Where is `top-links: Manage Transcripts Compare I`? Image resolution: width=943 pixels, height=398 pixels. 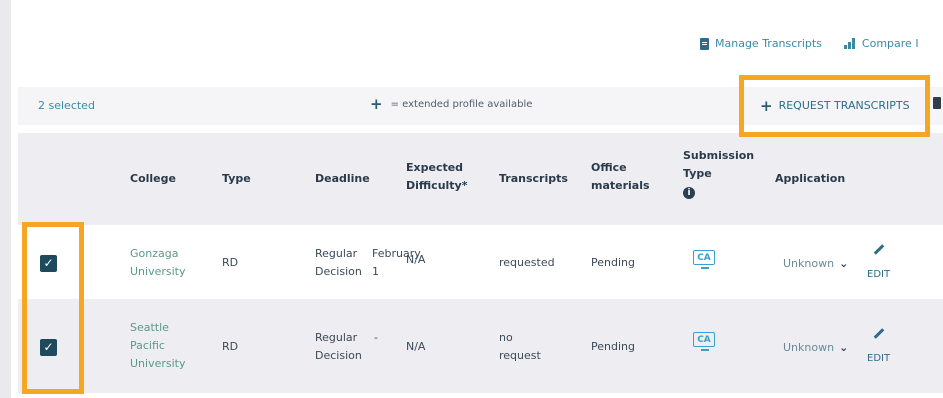
top-links: Manage Transcripts Compare I is located at coordinates (809, 43).